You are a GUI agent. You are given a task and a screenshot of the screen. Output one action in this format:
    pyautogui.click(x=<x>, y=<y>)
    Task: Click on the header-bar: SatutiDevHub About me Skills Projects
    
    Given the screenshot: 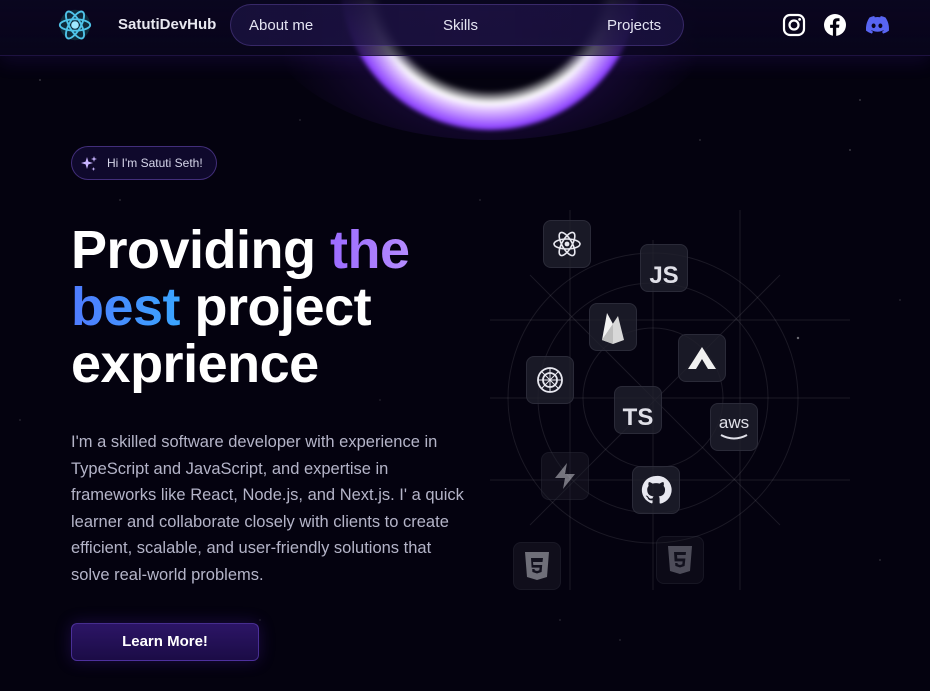 What is the action you would take?
    pyautogui.click(x=465, y=28)
    